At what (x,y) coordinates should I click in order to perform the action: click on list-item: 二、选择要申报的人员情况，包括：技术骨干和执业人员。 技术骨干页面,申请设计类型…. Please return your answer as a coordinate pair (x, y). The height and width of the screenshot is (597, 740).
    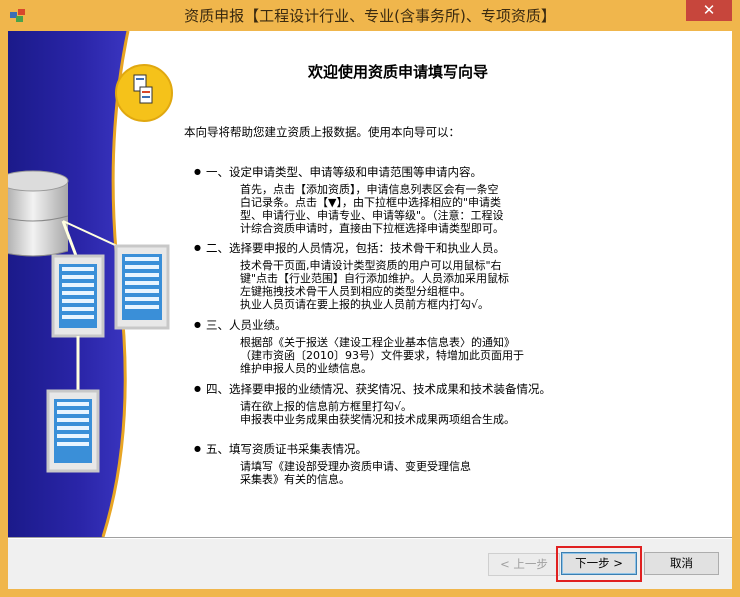
    Looking at the image, I should click on (454, 275).